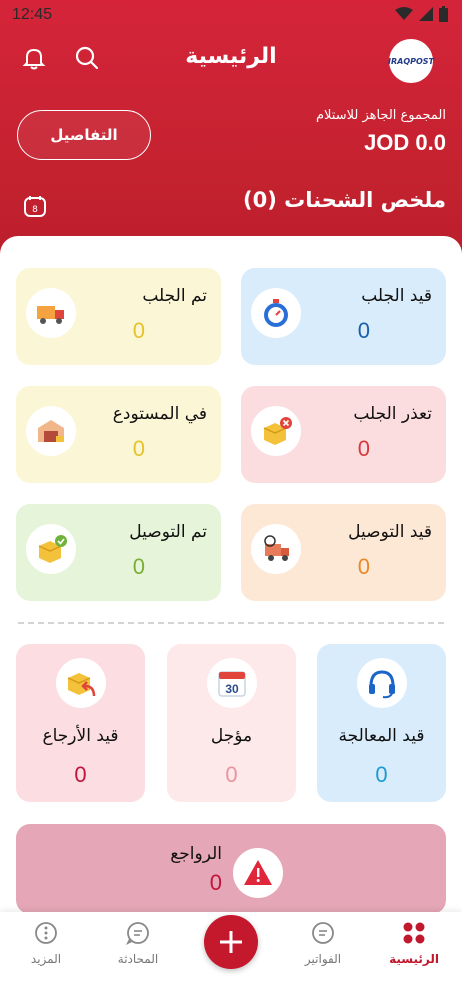  I want to click on tile-label: قيد الأرجاع, so click(80, 736).